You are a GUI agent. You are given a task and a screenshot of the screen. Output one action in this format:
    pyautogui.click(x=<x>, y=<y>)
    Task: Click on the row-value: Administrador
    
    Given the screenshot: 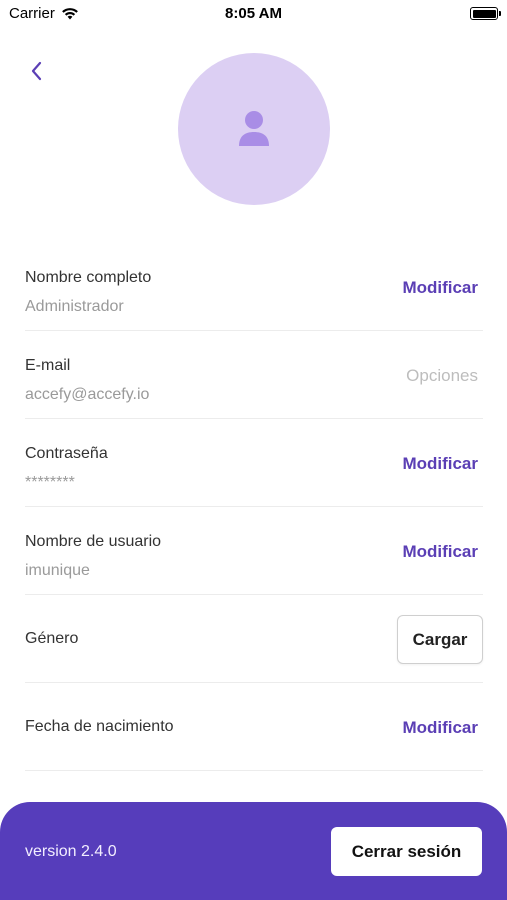 What is the action you would take?
    pyautogui.click(x=74, y=306)
    